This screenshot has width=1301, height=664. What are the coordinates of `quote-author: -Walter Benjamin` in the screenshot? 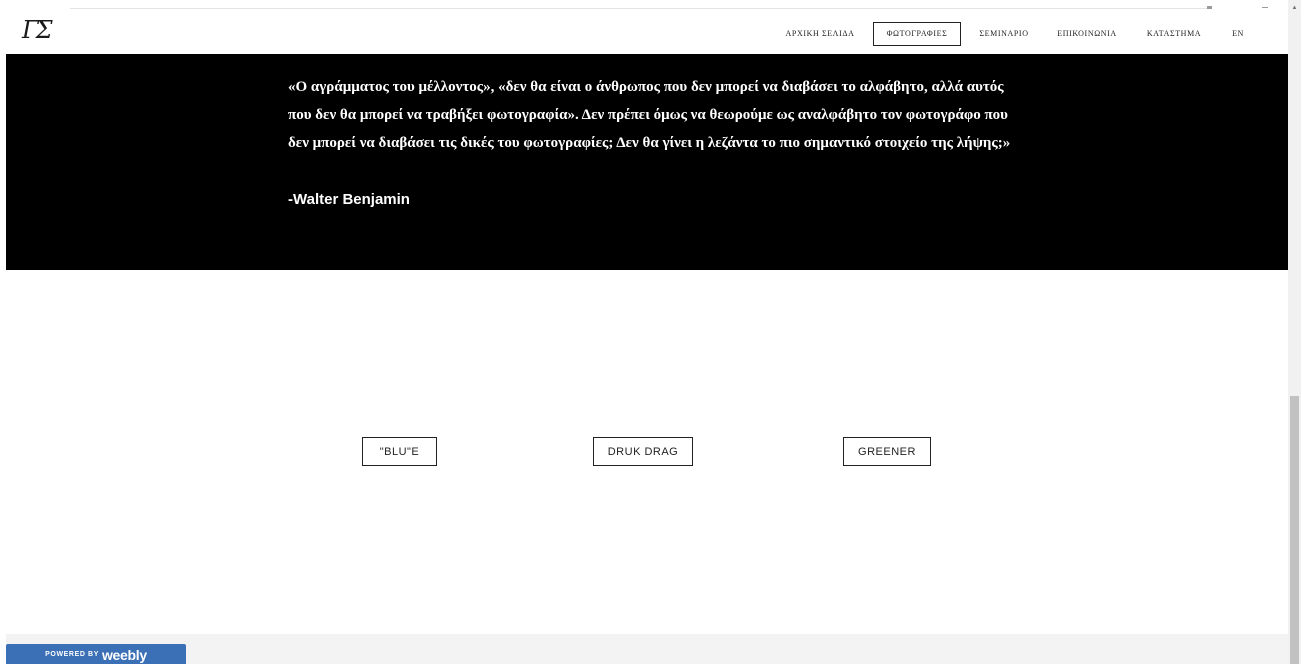 It's located at (349, 199).